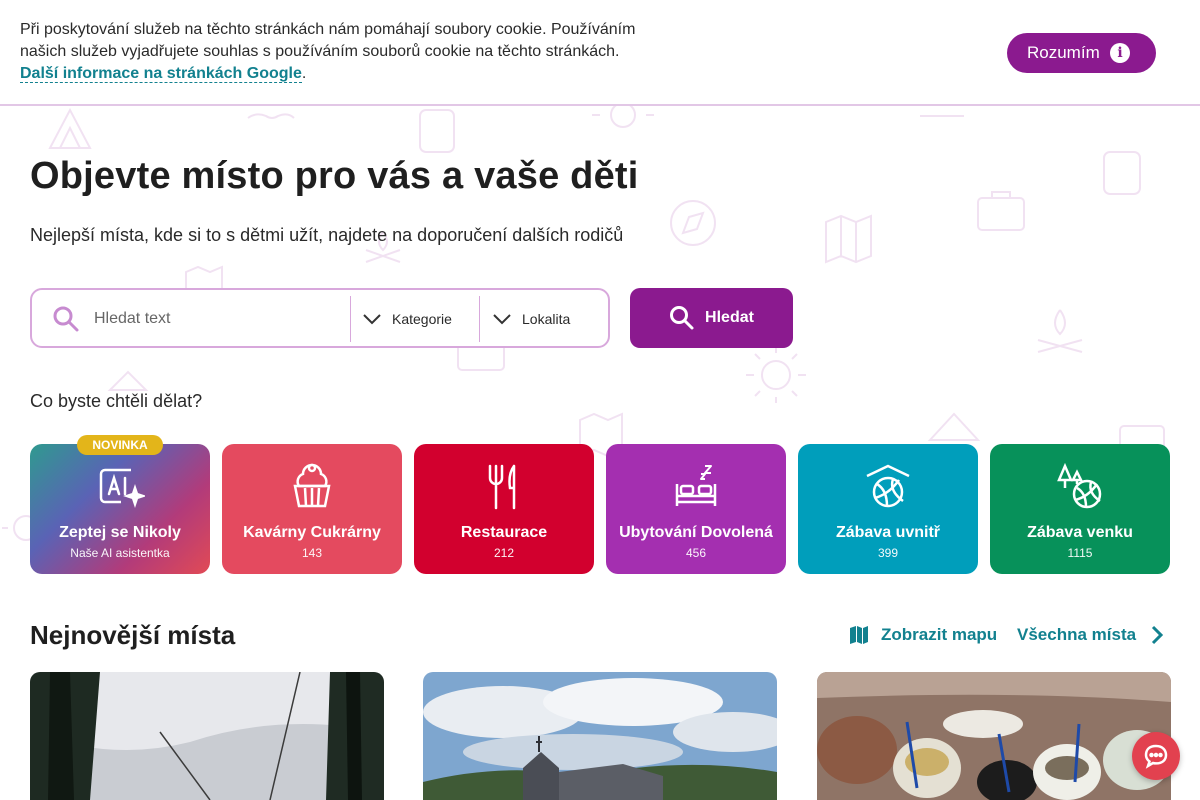 Image resolution: width=1200 pixels, height=800 pixels. What do you see at coordinates (939, 634) in the screenshot?
I see `show-map-label: Zobrazit mapu` at bounding box center [939, 634].